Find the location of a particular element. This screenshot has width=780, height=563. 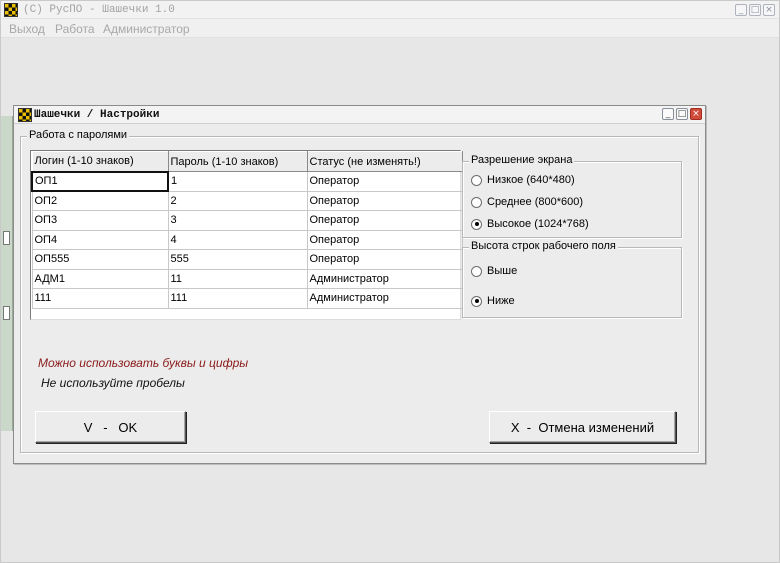

login-cell: АДМ1 is located at coordinates (100, 278).